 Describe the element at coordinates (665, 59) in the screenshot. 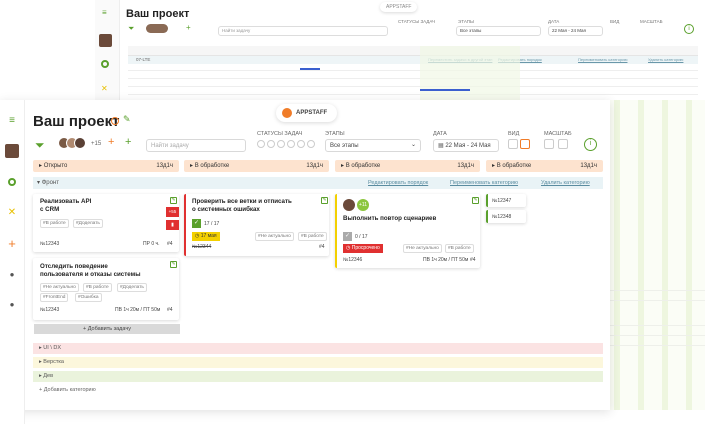

I see `background-link-4: Удалить категорию` at that location.